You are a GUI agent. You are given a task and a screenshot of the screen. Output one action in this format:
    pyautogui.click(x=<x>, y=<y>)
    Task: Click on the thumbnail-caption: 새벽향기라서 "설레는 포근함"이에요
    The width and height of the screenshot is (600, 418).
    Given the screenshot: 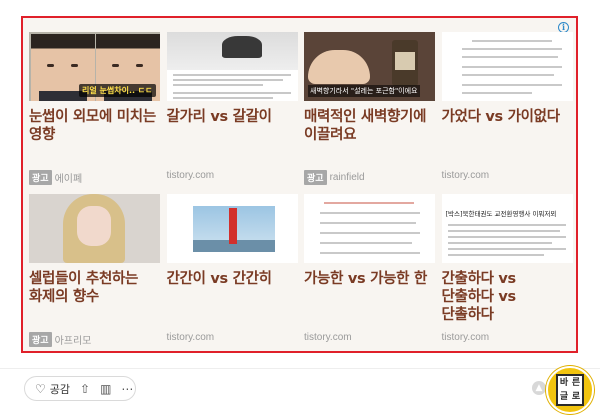 What is the action you would take?
    pyautogui.click(x=364, y=91)
    